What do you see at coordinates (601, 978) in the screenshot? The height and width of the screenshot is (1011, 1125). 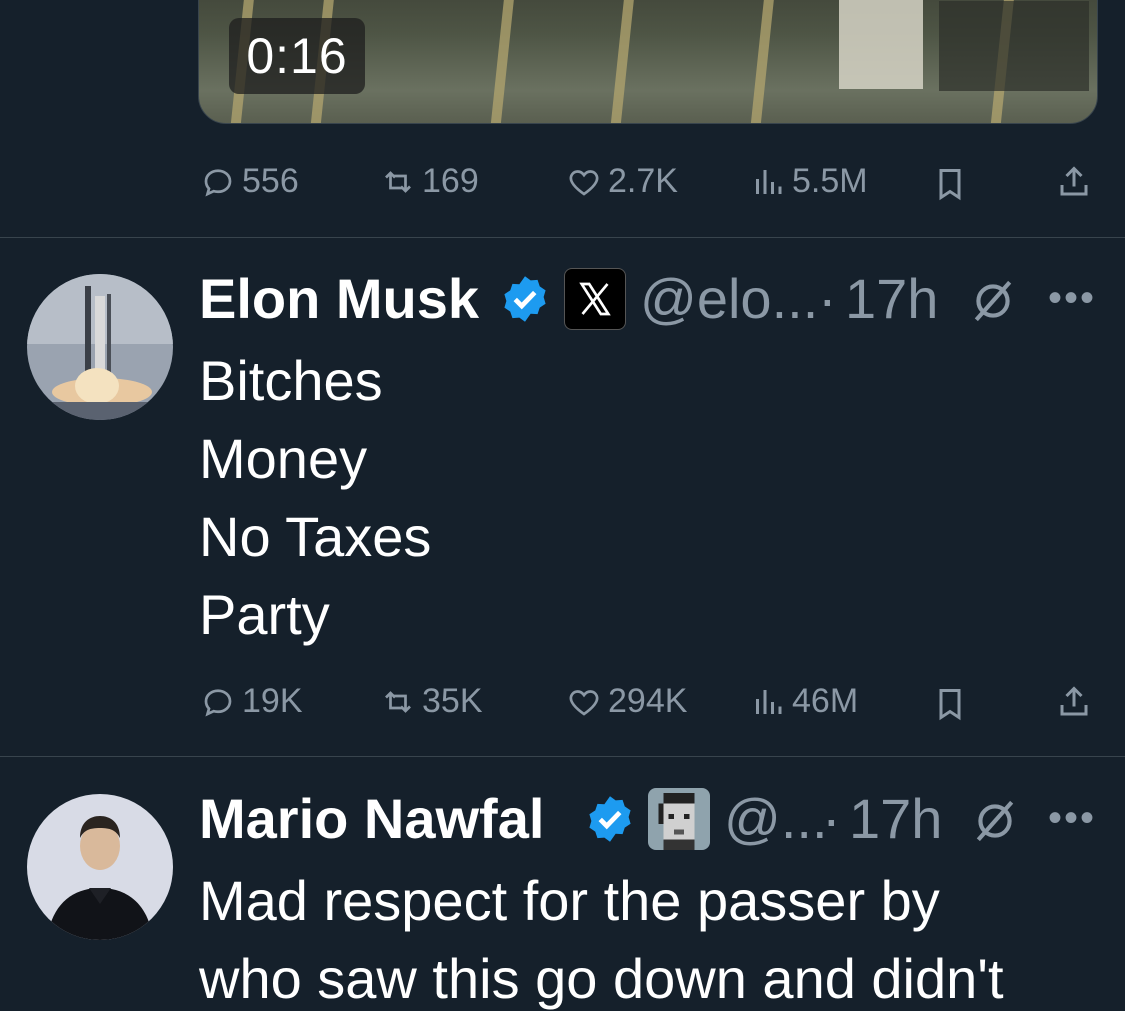 I see `tweet-text-line: who saw this go down and didn't` at bounding box center [601, 978].